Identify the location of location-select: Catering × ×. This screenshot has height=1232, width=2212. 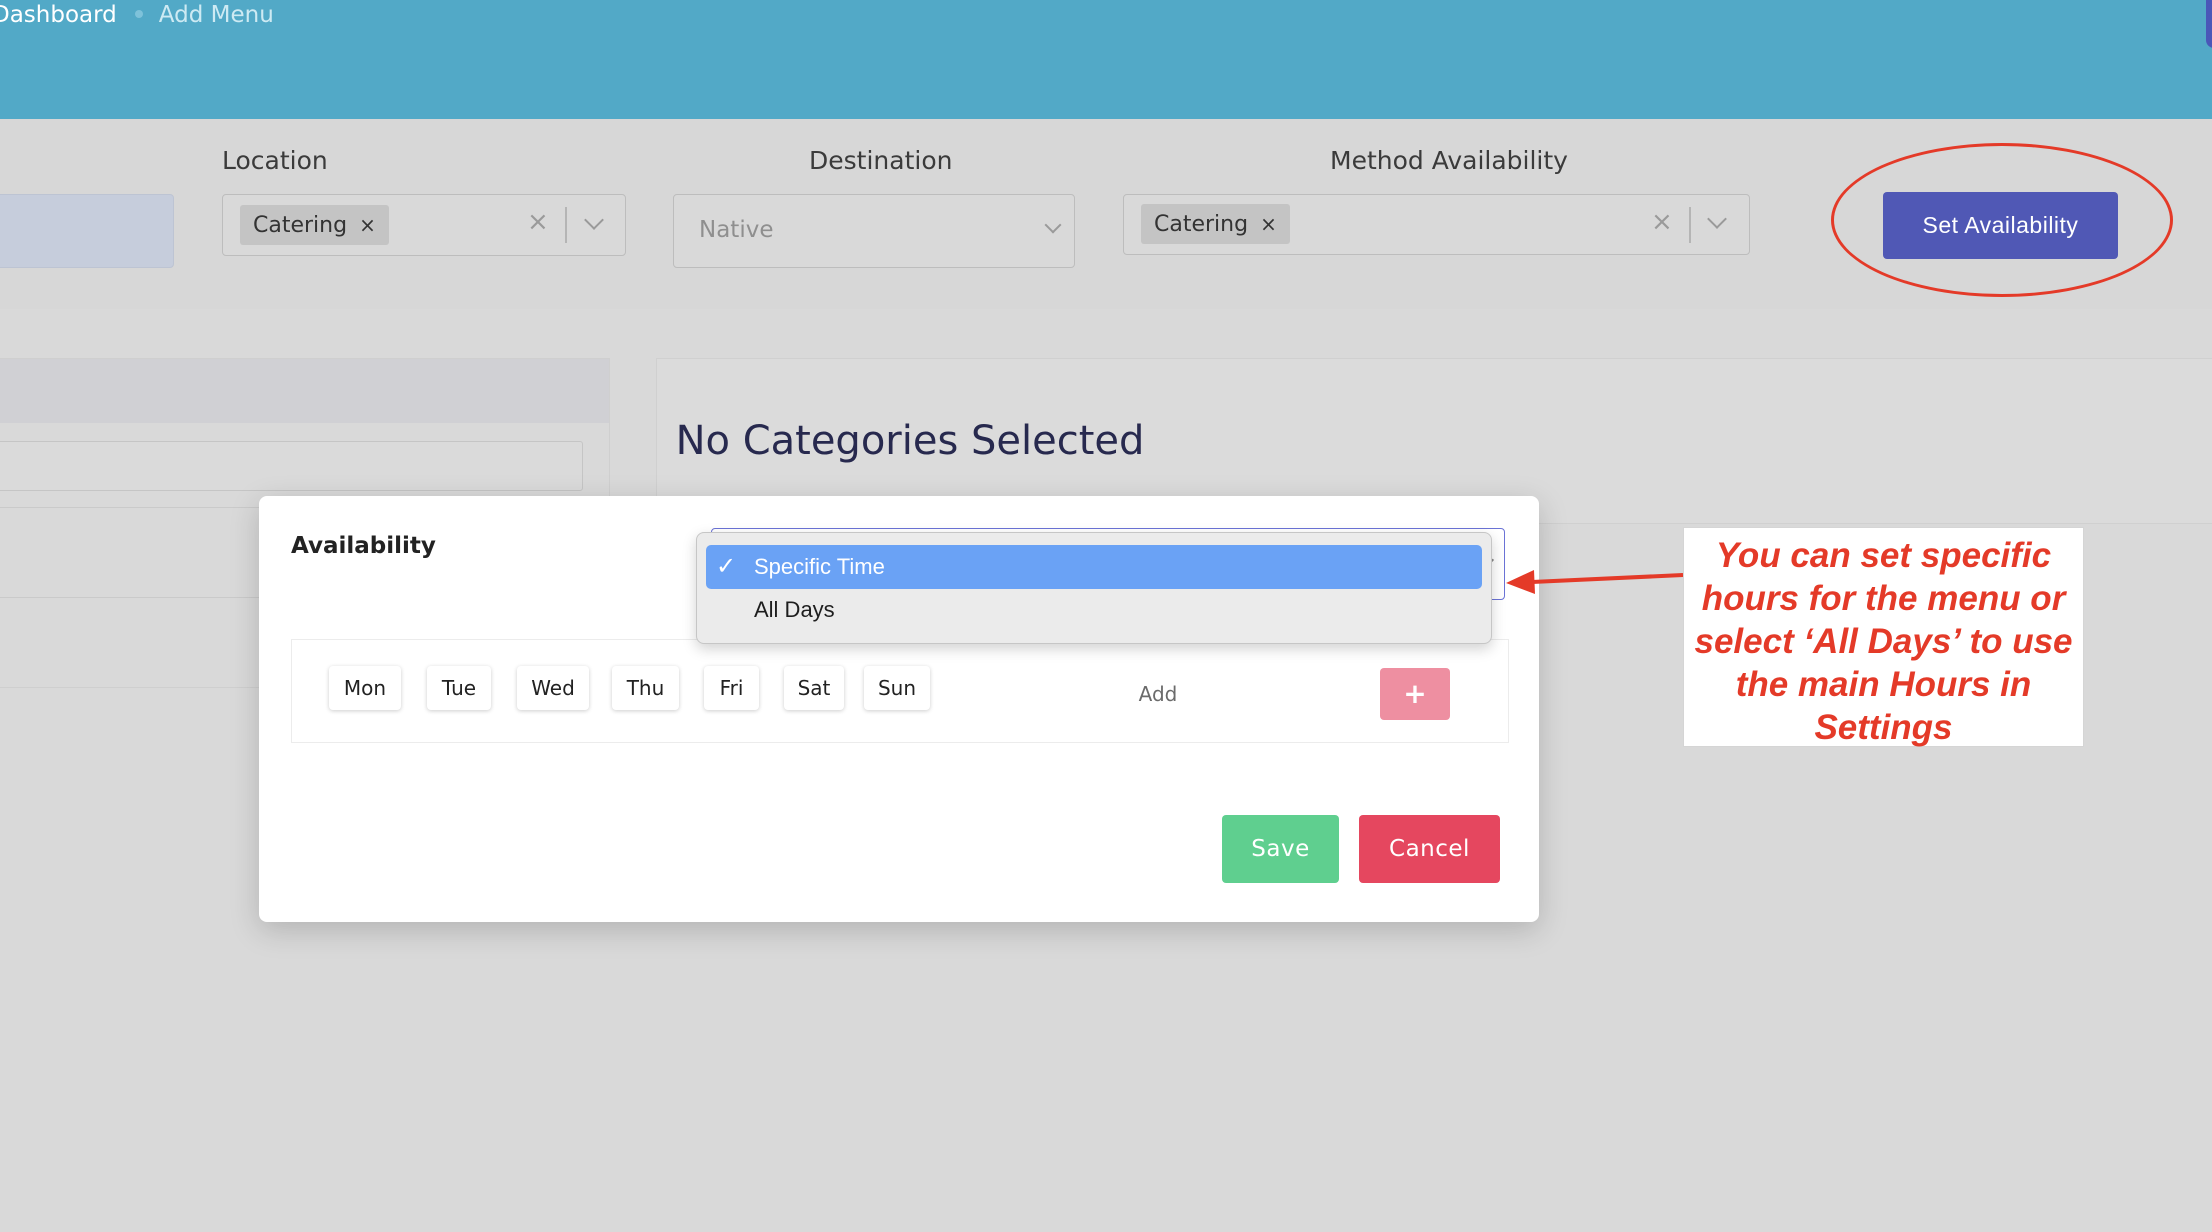
(424, 225).